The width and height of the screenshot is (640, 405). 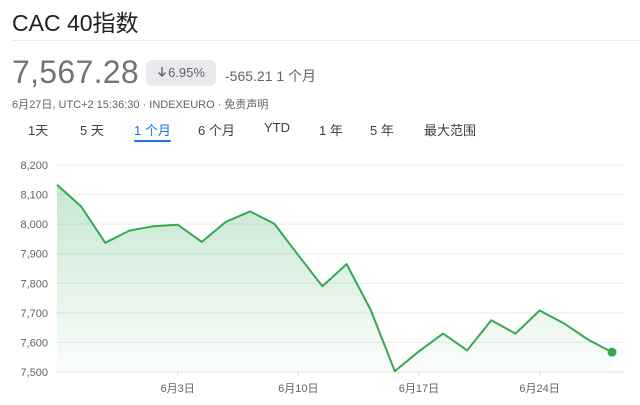 I want to click on timeframe-tabs: 1天 5 天 1 个月 6 个月 YTD 1 年 5 年 最大范围, so click(x=320, y=133).